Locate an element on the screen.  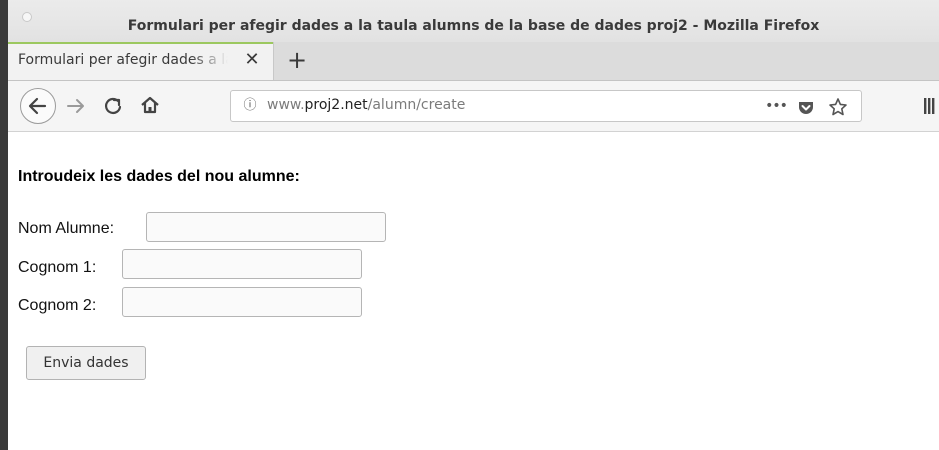
back-button is located at coordinates (38, 106).